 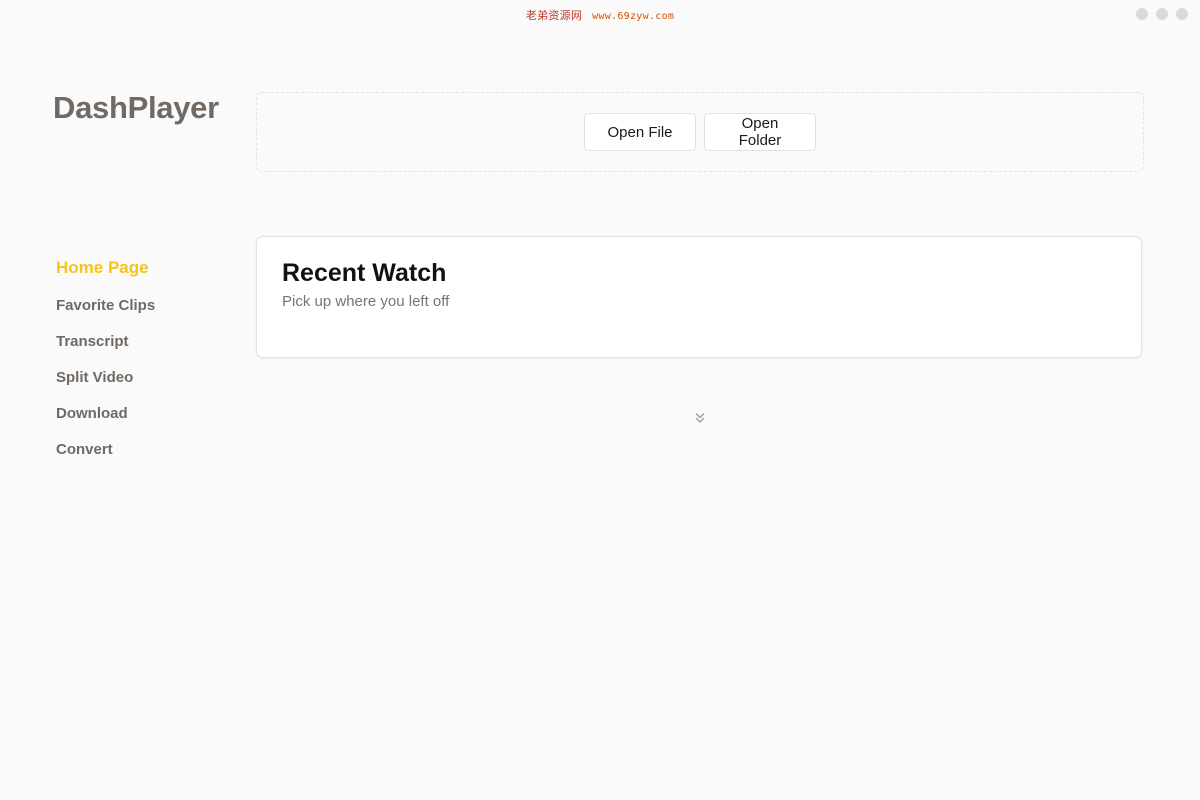 I want to click on sidebar-item-transcript: Transcript, so click(x=146, y=348).